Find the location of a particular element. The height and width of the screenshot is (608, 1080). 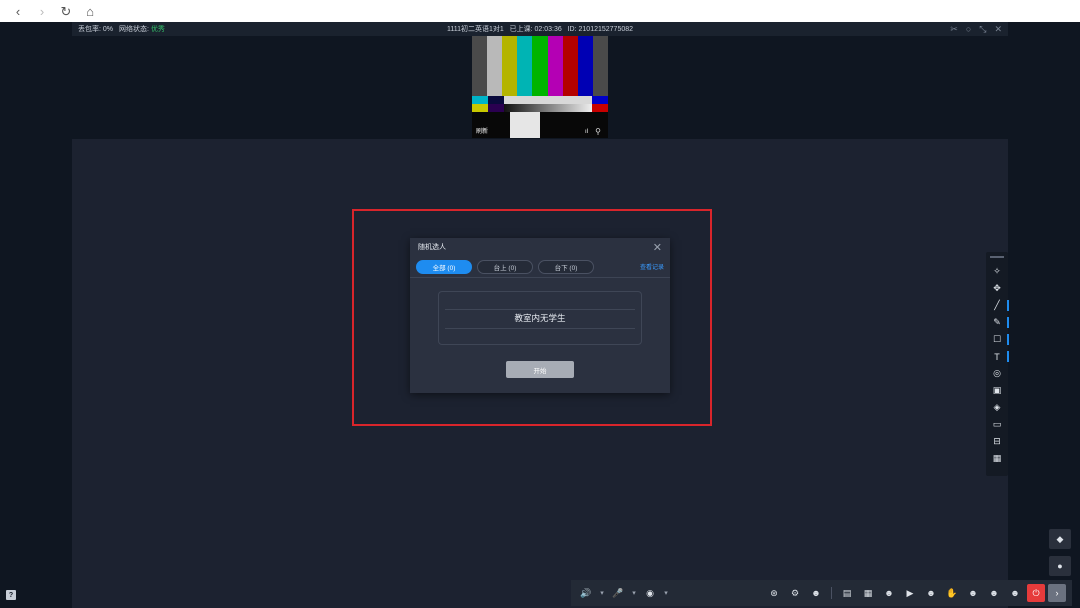

back-icon: ‹ is located at coordinates (18, 11).